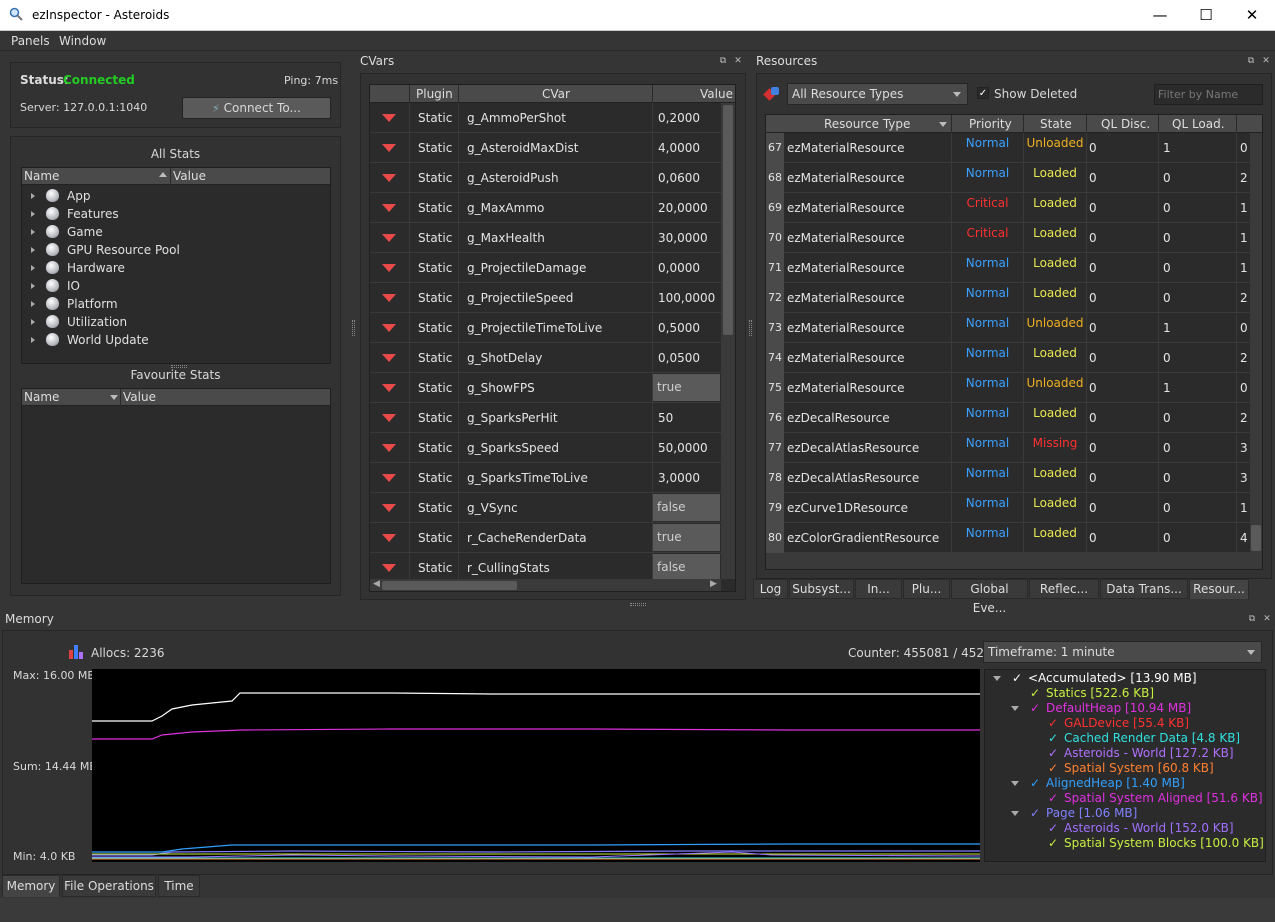 The image size is (1275, 922). What do you see at coordinates (1008, 448) in the screenshot?
I see `resource-row: 77 ezDecalAtlasResource Normal Missing 0 0 3` at bounding box center [1008, 448].